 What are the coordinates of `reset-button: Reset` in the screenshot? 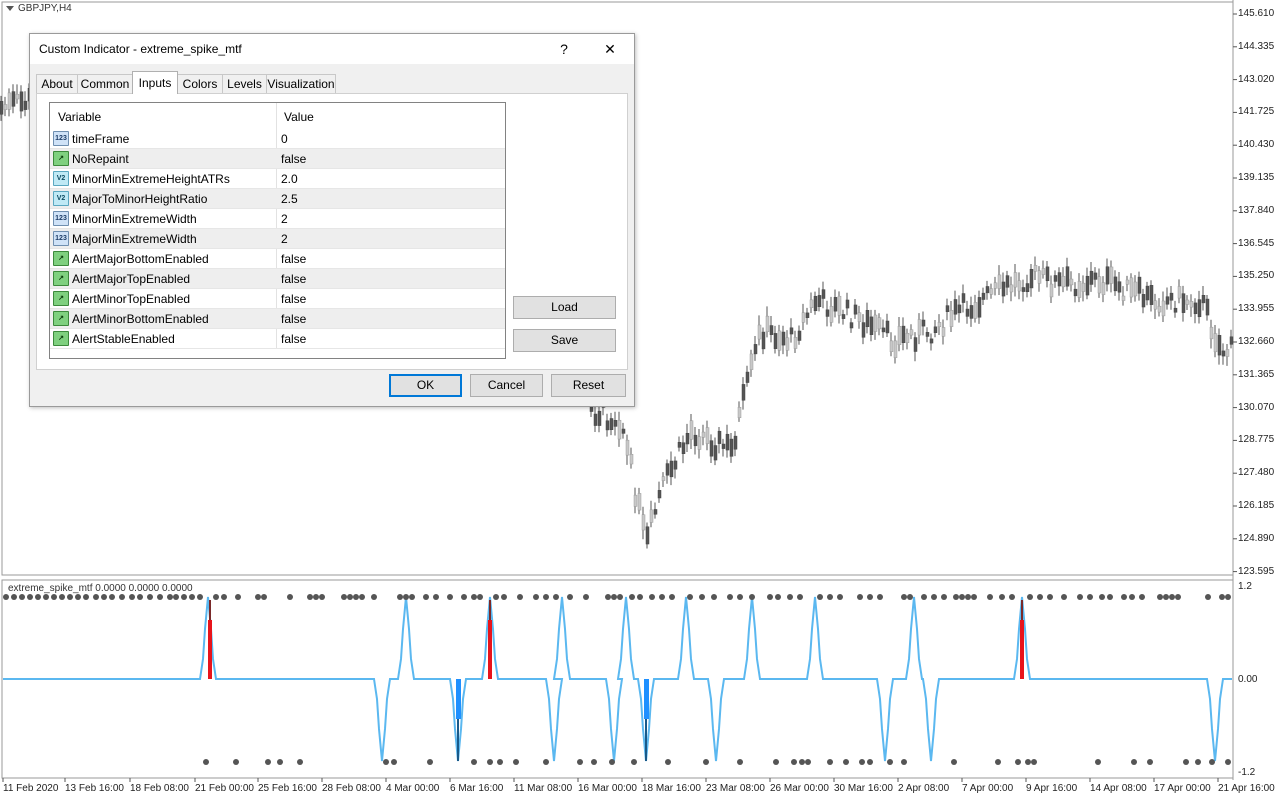 It's located at (588, 385).